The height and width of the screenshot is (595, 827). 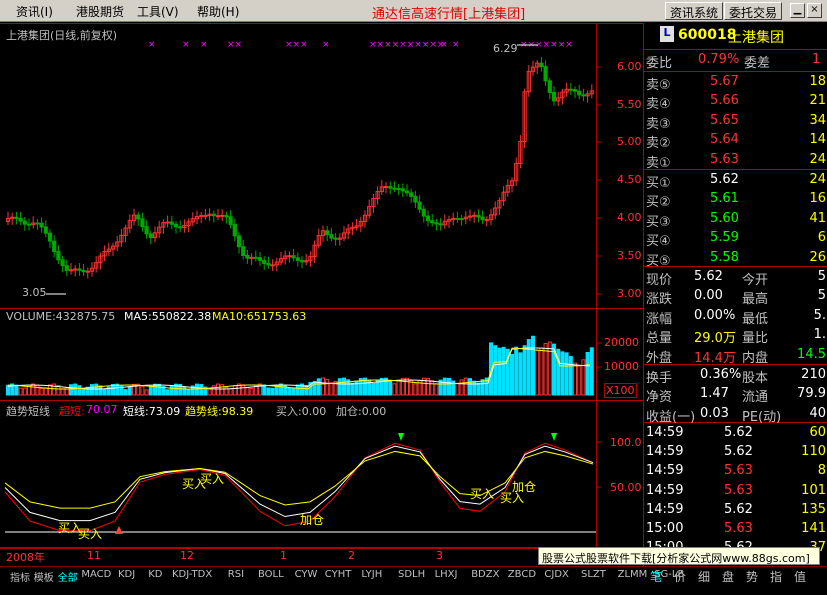 What do you see at coordinates (752, 576) in the screenshot?
I see `side-tab: 势` at bounding box center [752, 576].